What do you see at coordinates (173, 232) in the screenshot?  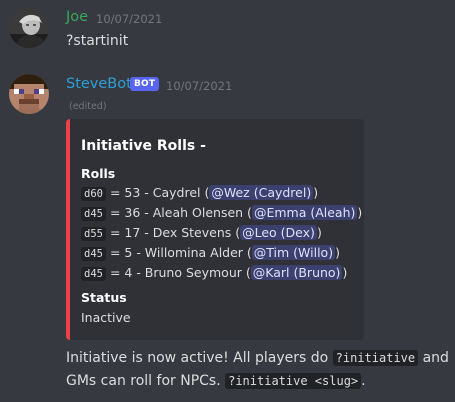 I see `roll-text: = 17 - Dex Stevens (` at bounding box center [173, 232].